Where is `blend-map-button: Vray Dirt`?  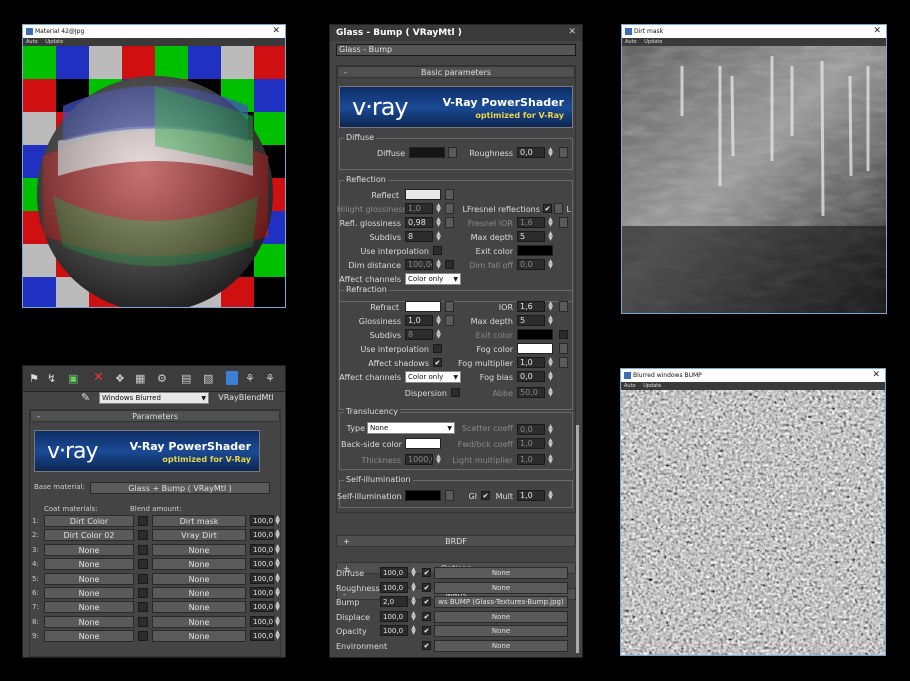 blend-map-button: Vray Dirt is located at coordinates (199, 535).